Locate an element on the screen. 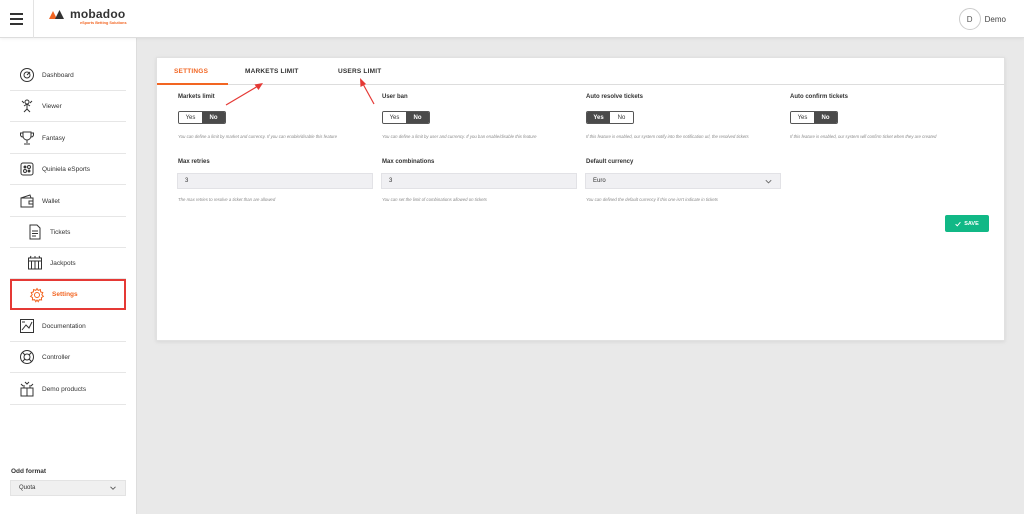  sidebar-item-label: Quiniela eSports is located at coordinates (66, 169).